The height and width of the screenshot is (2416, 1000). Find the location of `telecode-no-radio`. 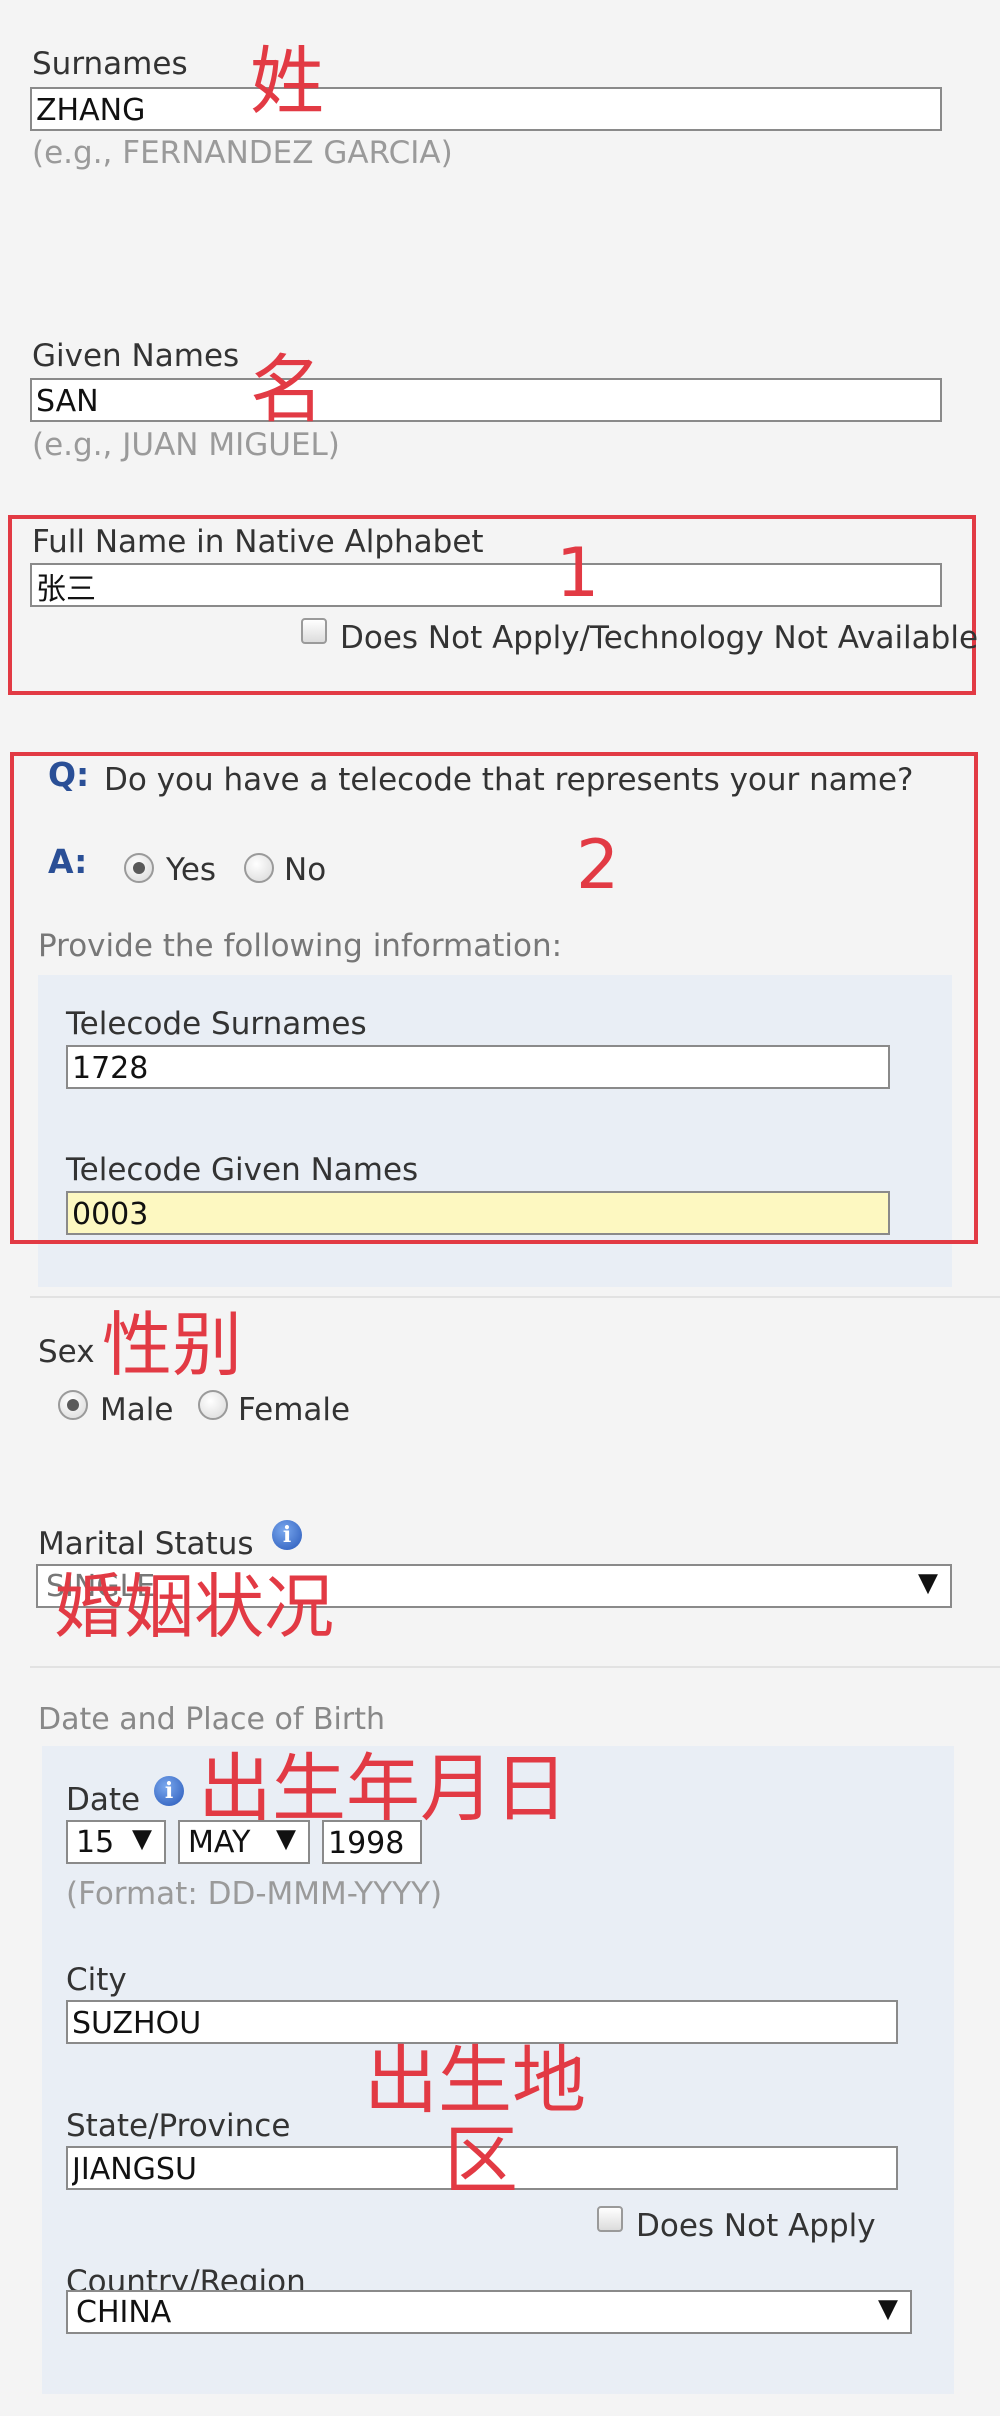

telecode-no-radio is located at coordinates (259, 868).